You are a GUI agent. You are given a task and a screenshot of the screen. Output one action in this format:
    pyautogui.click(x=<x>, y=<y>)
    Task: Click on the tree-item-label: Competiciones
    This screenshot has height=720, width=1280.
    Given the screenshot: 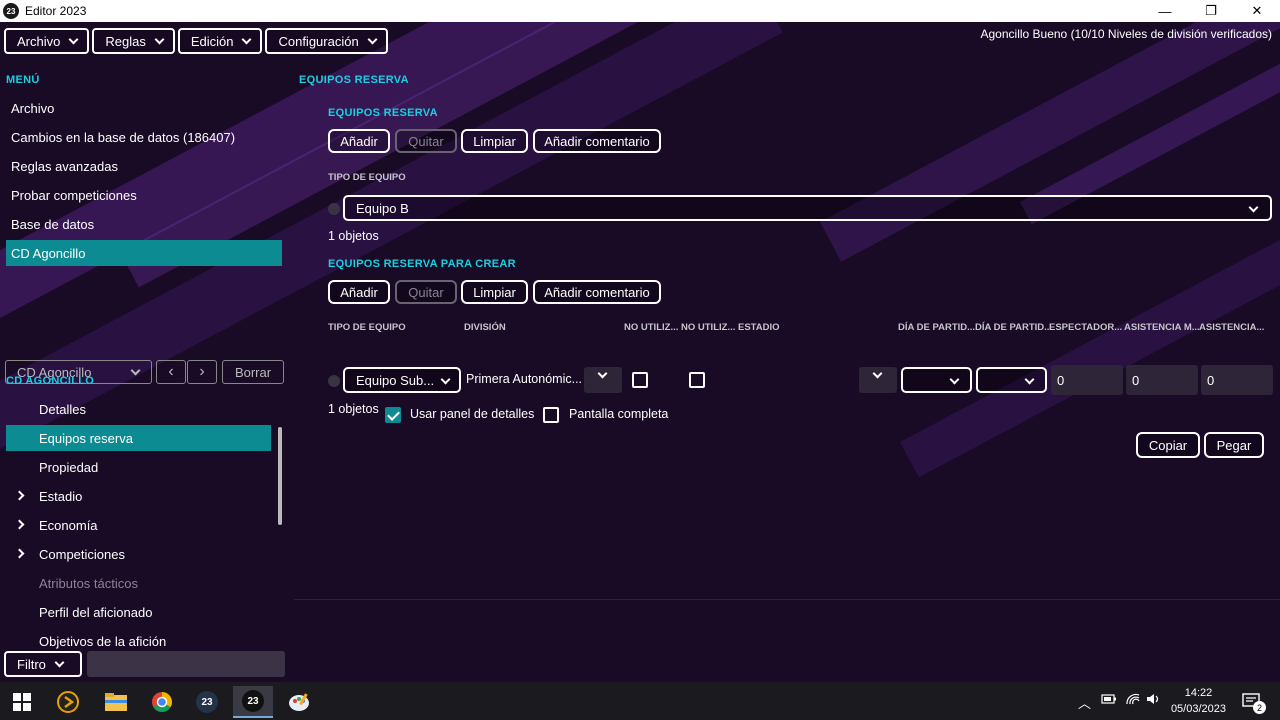 What is the action you would take?
    pyautogui.click(x=82, y=554)
    